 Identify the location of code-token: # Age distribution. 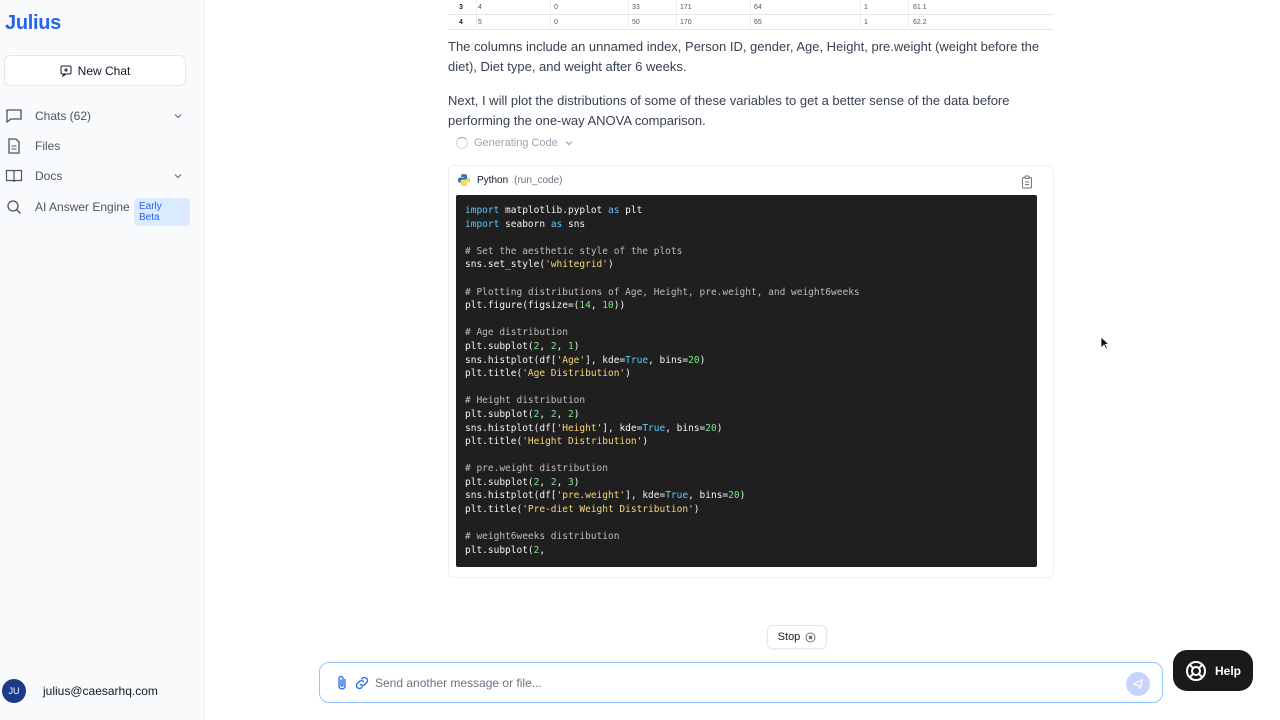
(516, 333).